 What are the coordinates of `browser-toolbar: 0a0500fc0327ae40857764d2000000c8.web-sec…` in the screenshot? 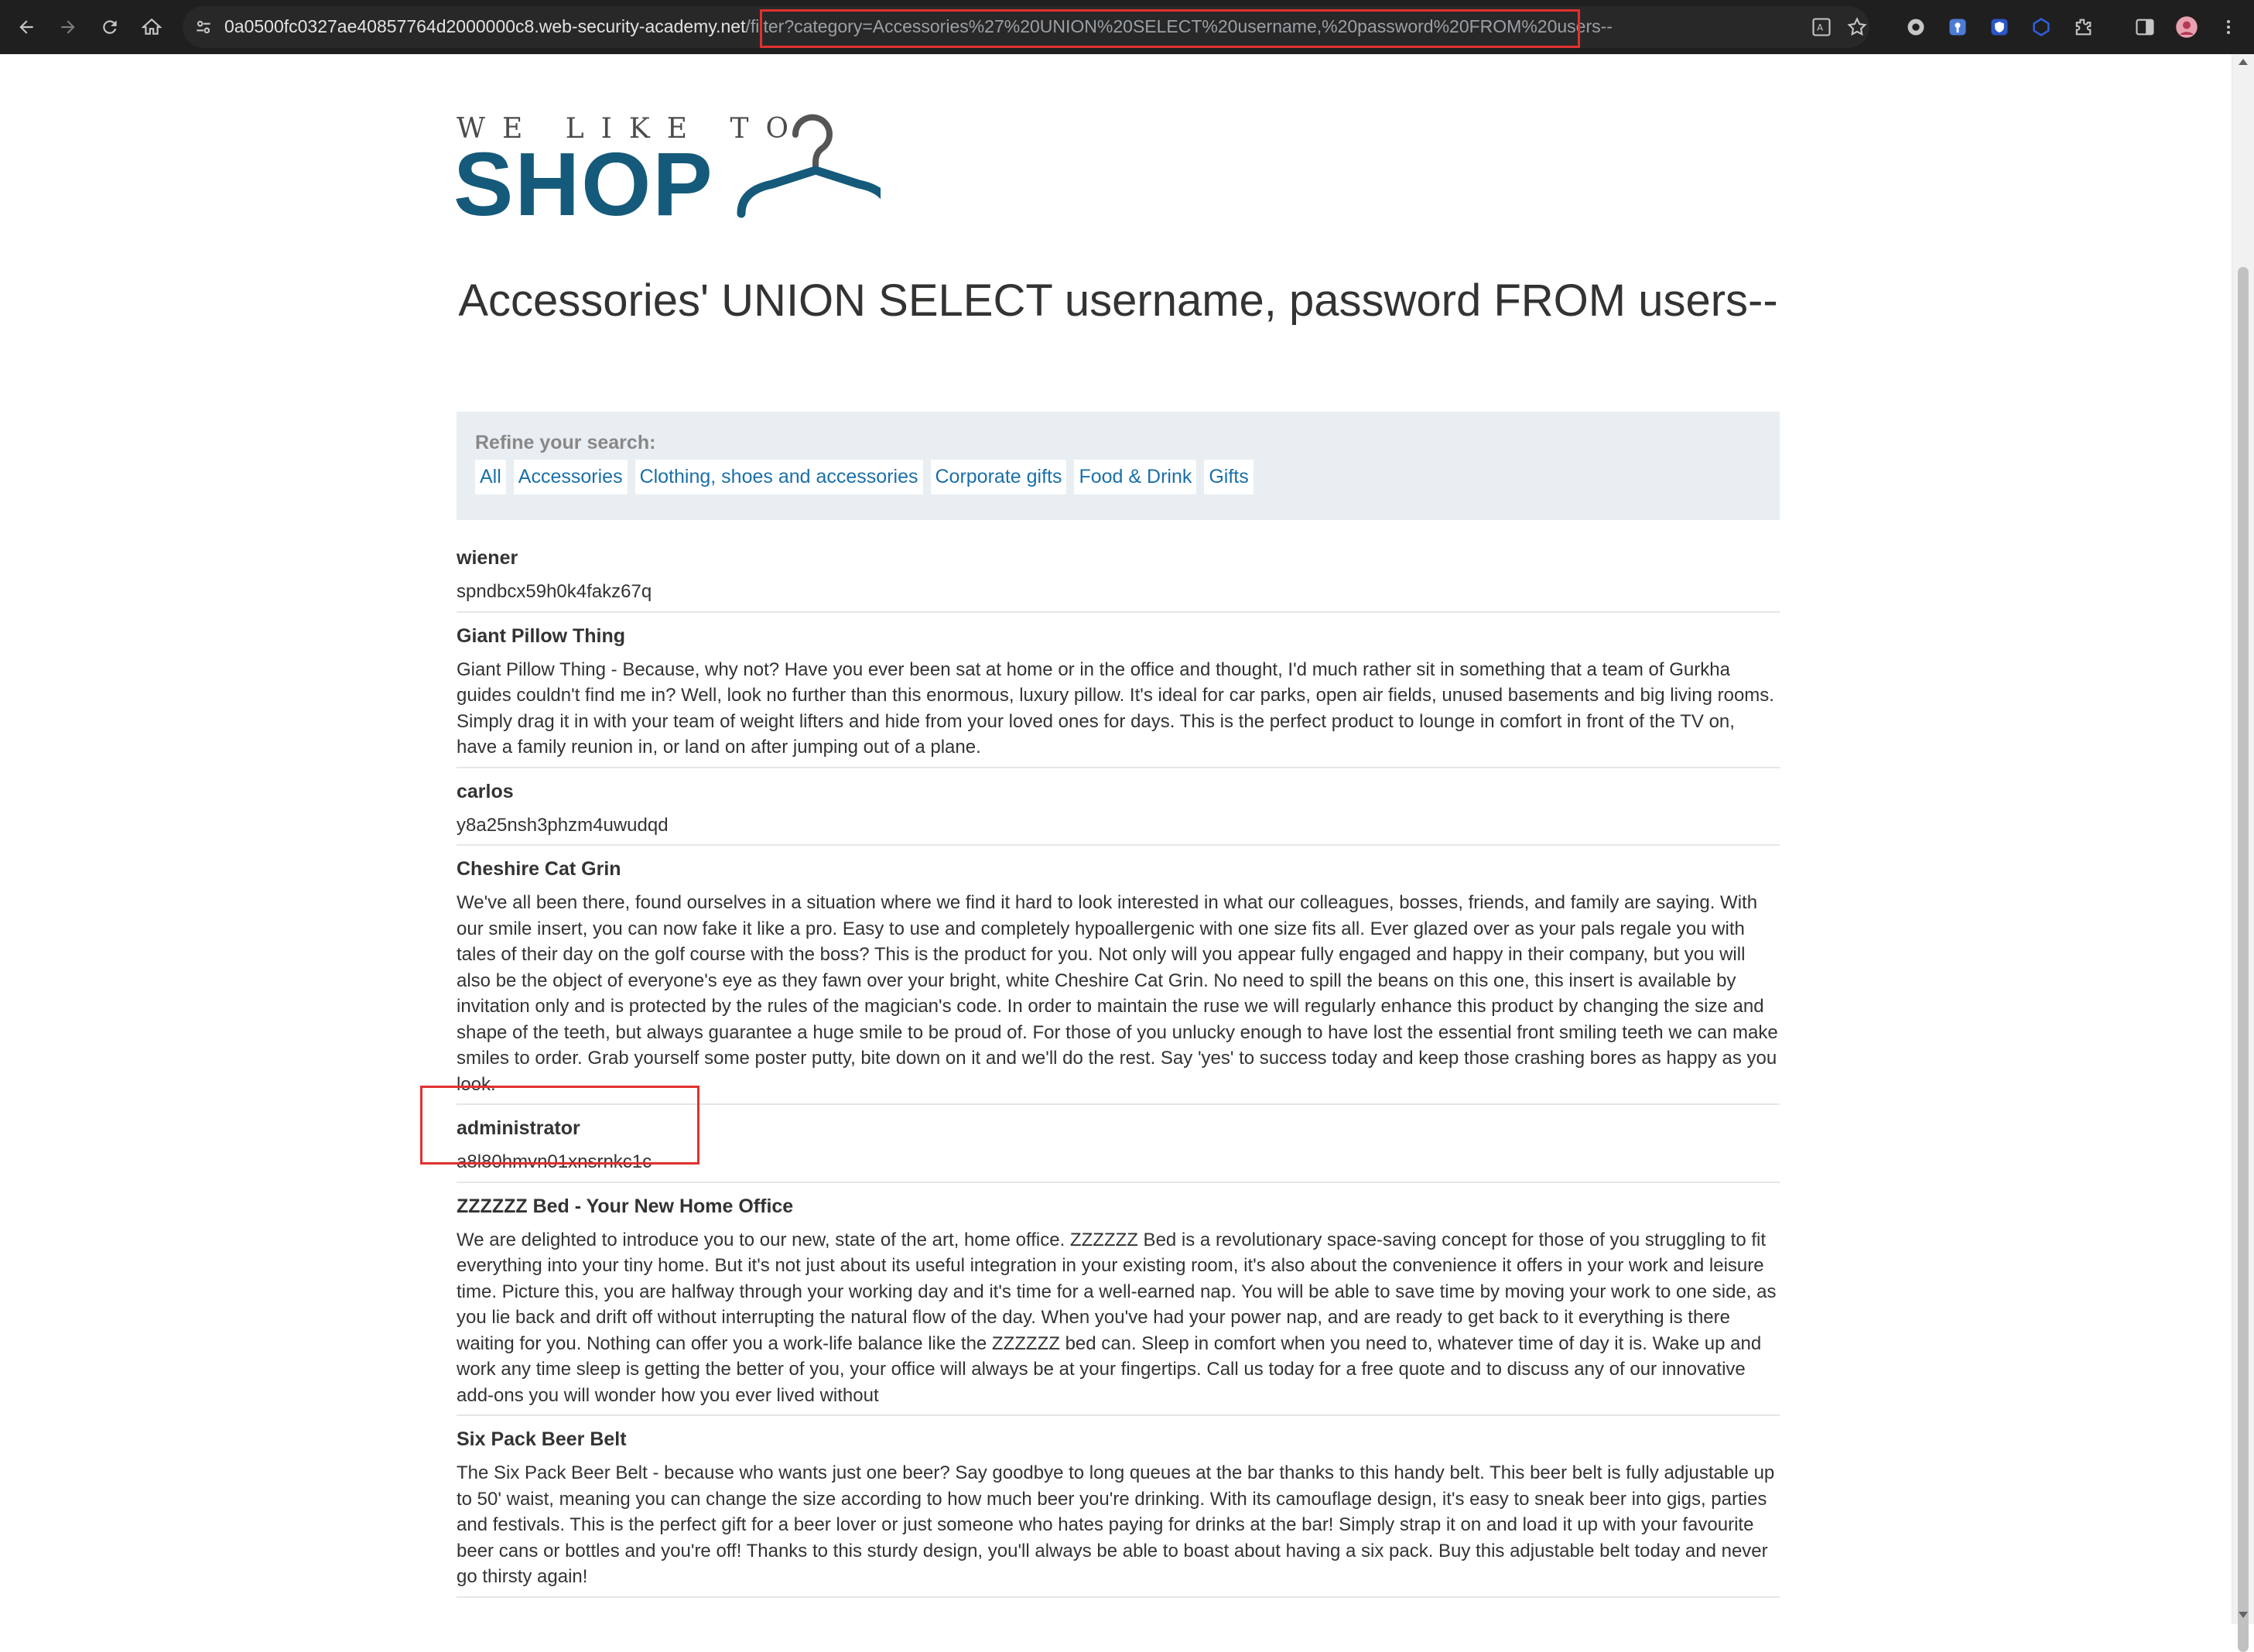 It's located at (1127, 27).